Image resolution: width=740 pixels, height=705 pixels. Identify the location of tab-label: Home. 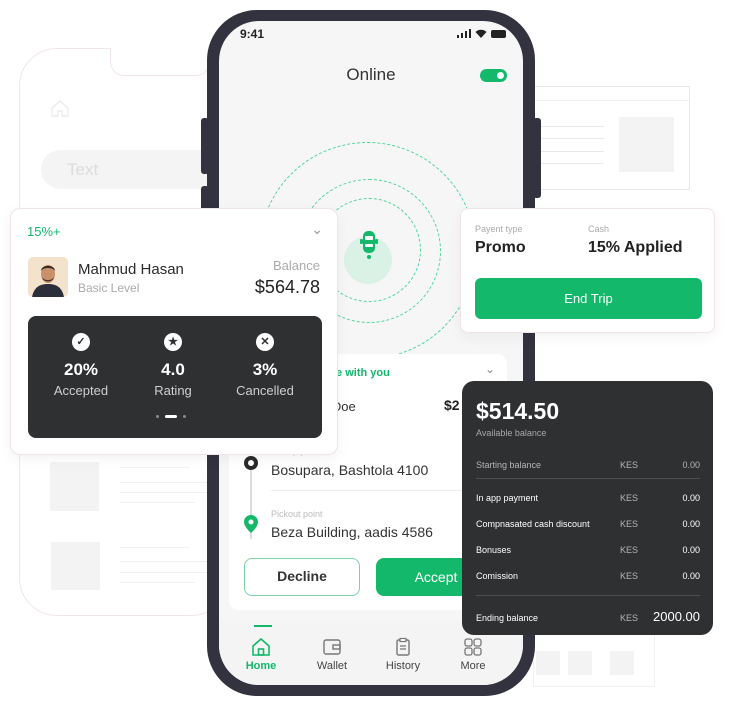
(261, 666).